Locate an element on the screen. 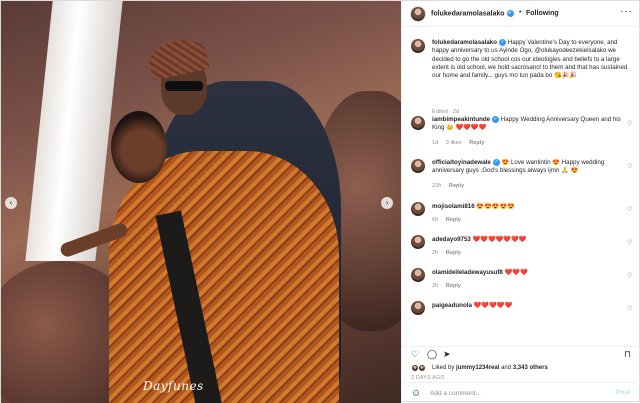  more-options-icon: ··· is located at coordinates (626, 11).